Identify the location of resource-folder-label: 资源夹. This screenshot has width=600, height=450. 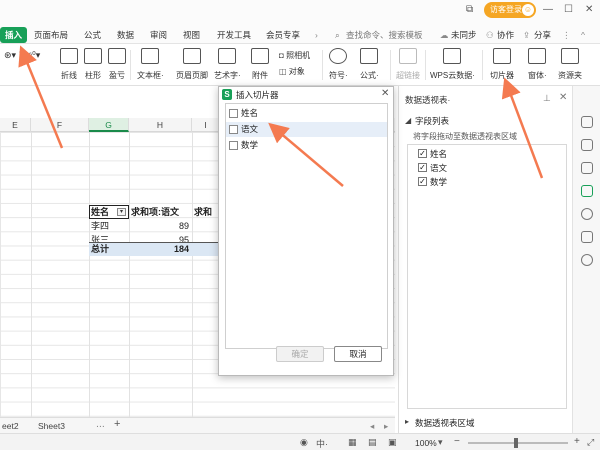
(570, 75).